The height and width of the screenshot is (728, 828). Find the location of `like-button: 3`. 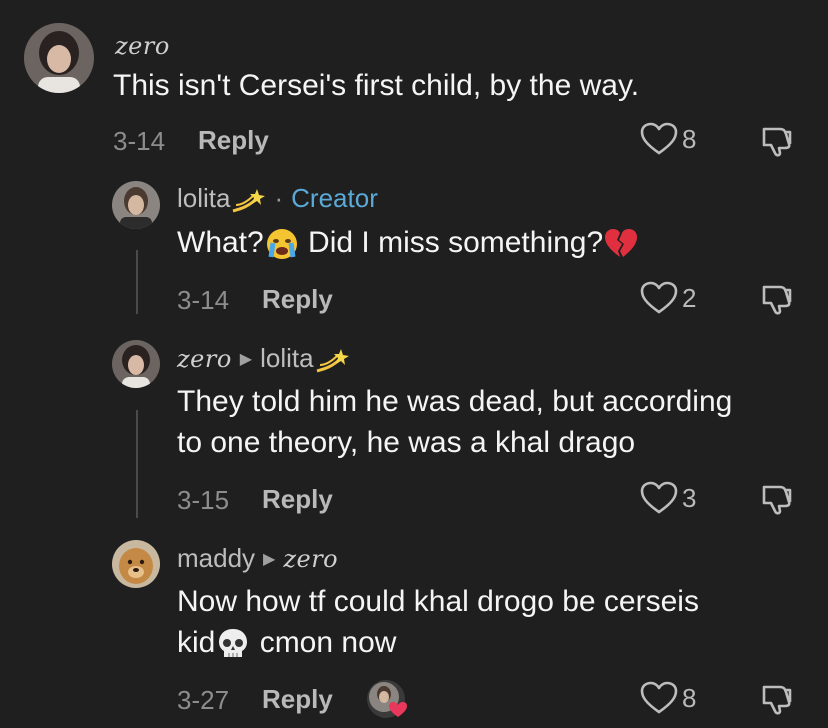

like-button: 3 is located at coordinates (668, 498).